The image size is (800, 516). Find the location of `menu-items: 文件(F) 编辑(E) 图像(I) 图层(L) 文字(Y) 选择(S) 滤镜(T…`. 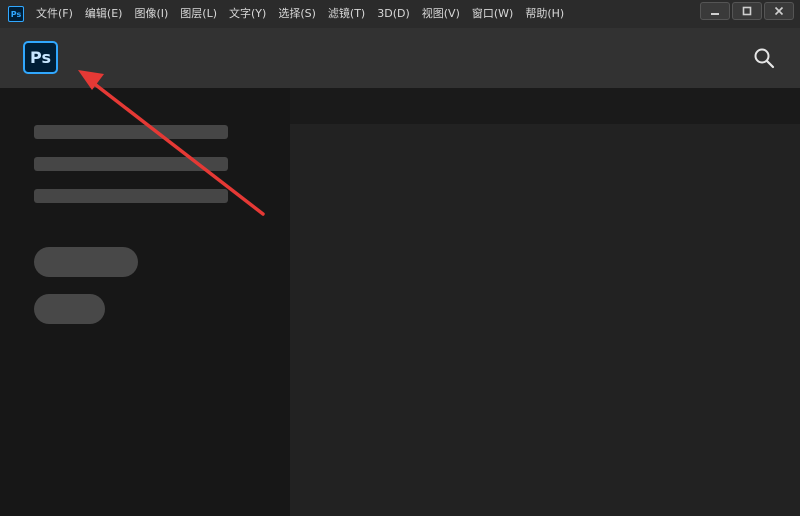

menu-items: 文件(F) 编辑(E) 图像(I) 图层(L) 文字(Y) 选择(S) 滤镜(T… is located at coordinates (300, 14).